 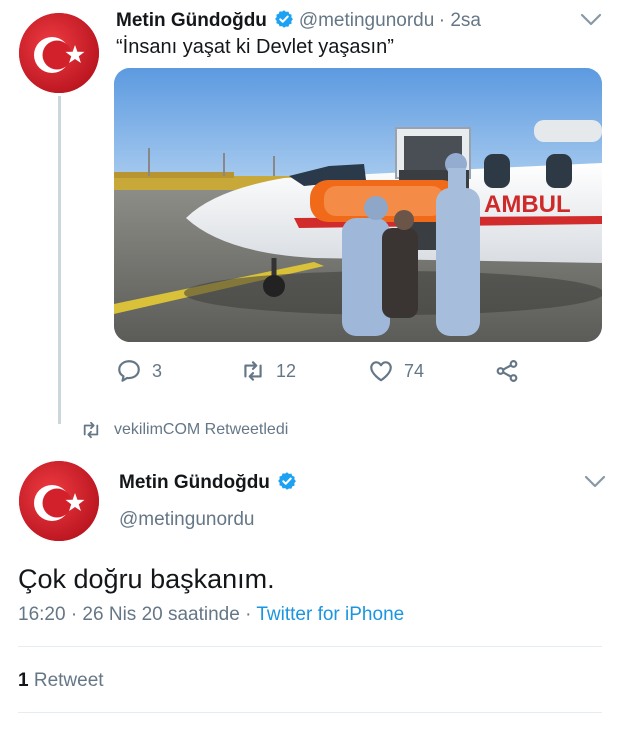 What do you see at coordinates (137, 614) in the screenshot?
I see `tweet-timestamp: 16:20 · 26 Nis 20 saatinde ·` at bounding box center [137, 614].